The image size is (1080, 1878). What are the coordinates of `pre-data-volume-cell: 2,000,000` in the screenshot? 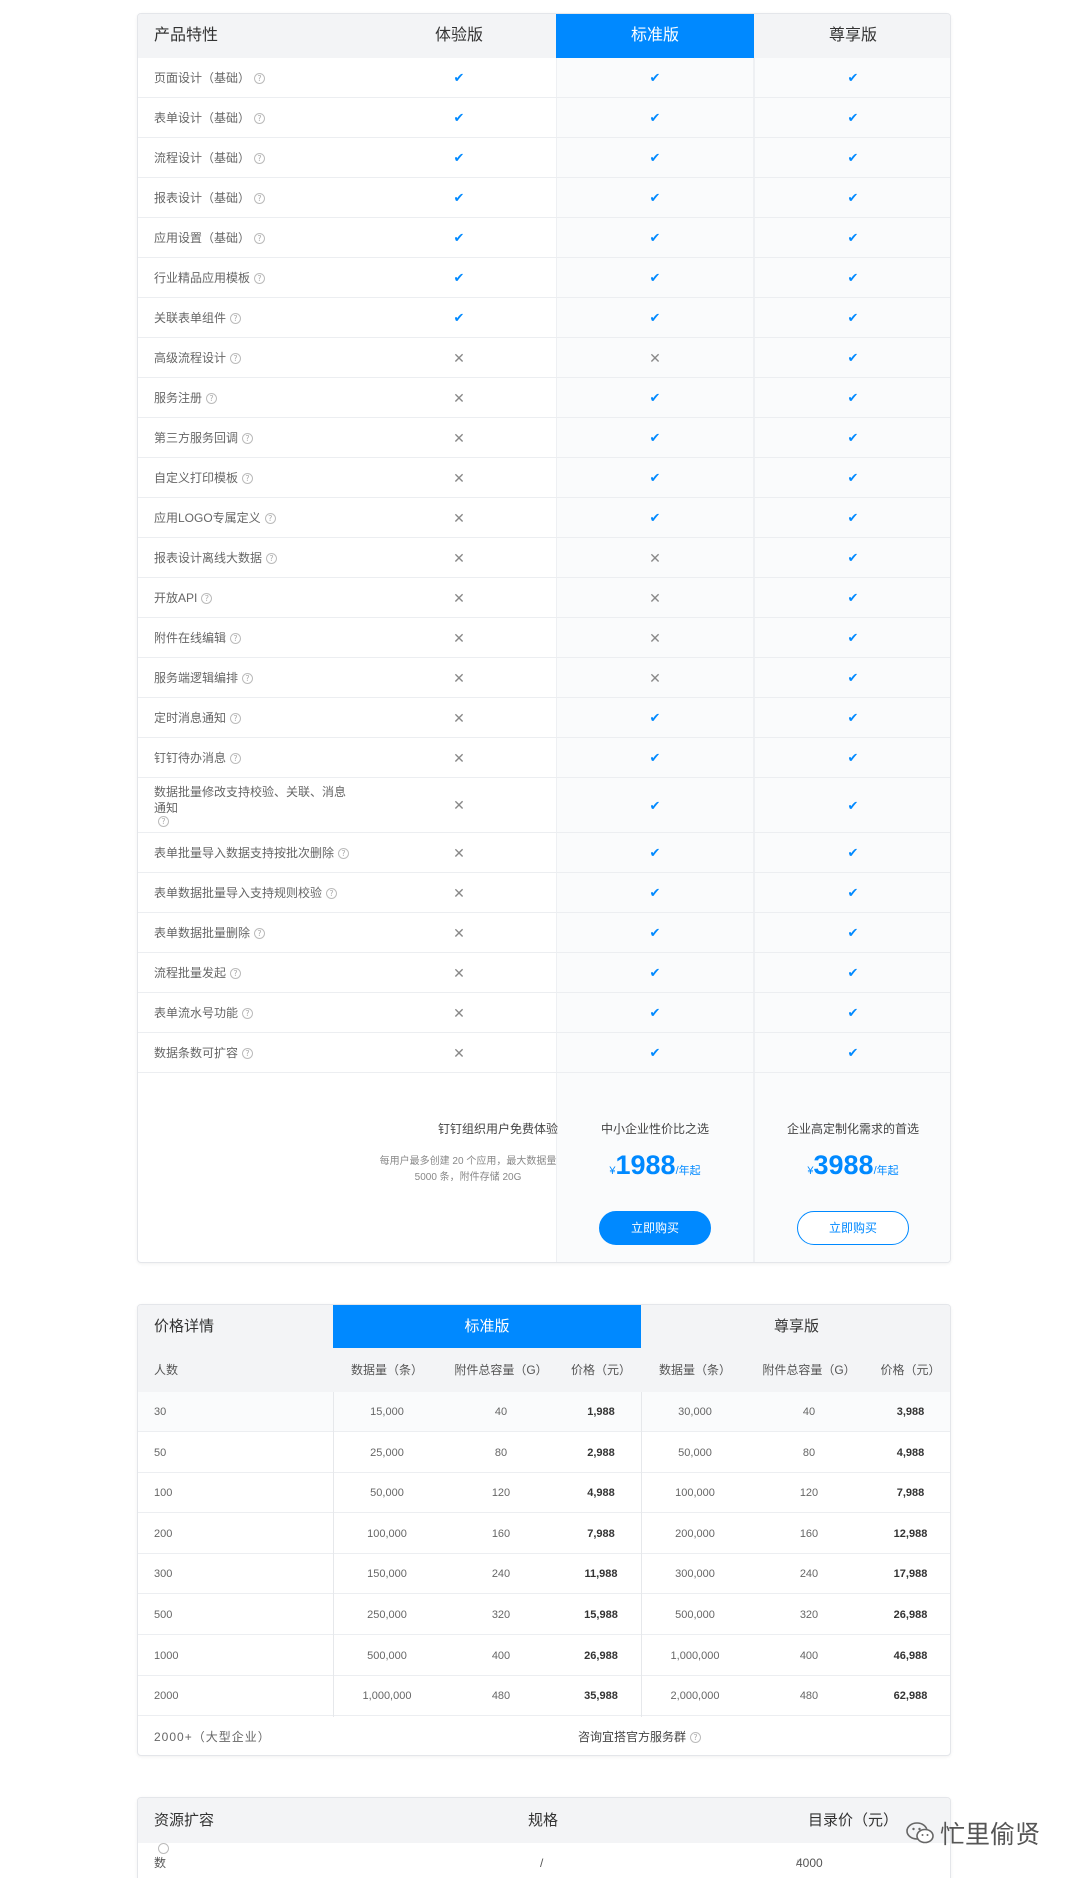 It's located at (695, 1696).